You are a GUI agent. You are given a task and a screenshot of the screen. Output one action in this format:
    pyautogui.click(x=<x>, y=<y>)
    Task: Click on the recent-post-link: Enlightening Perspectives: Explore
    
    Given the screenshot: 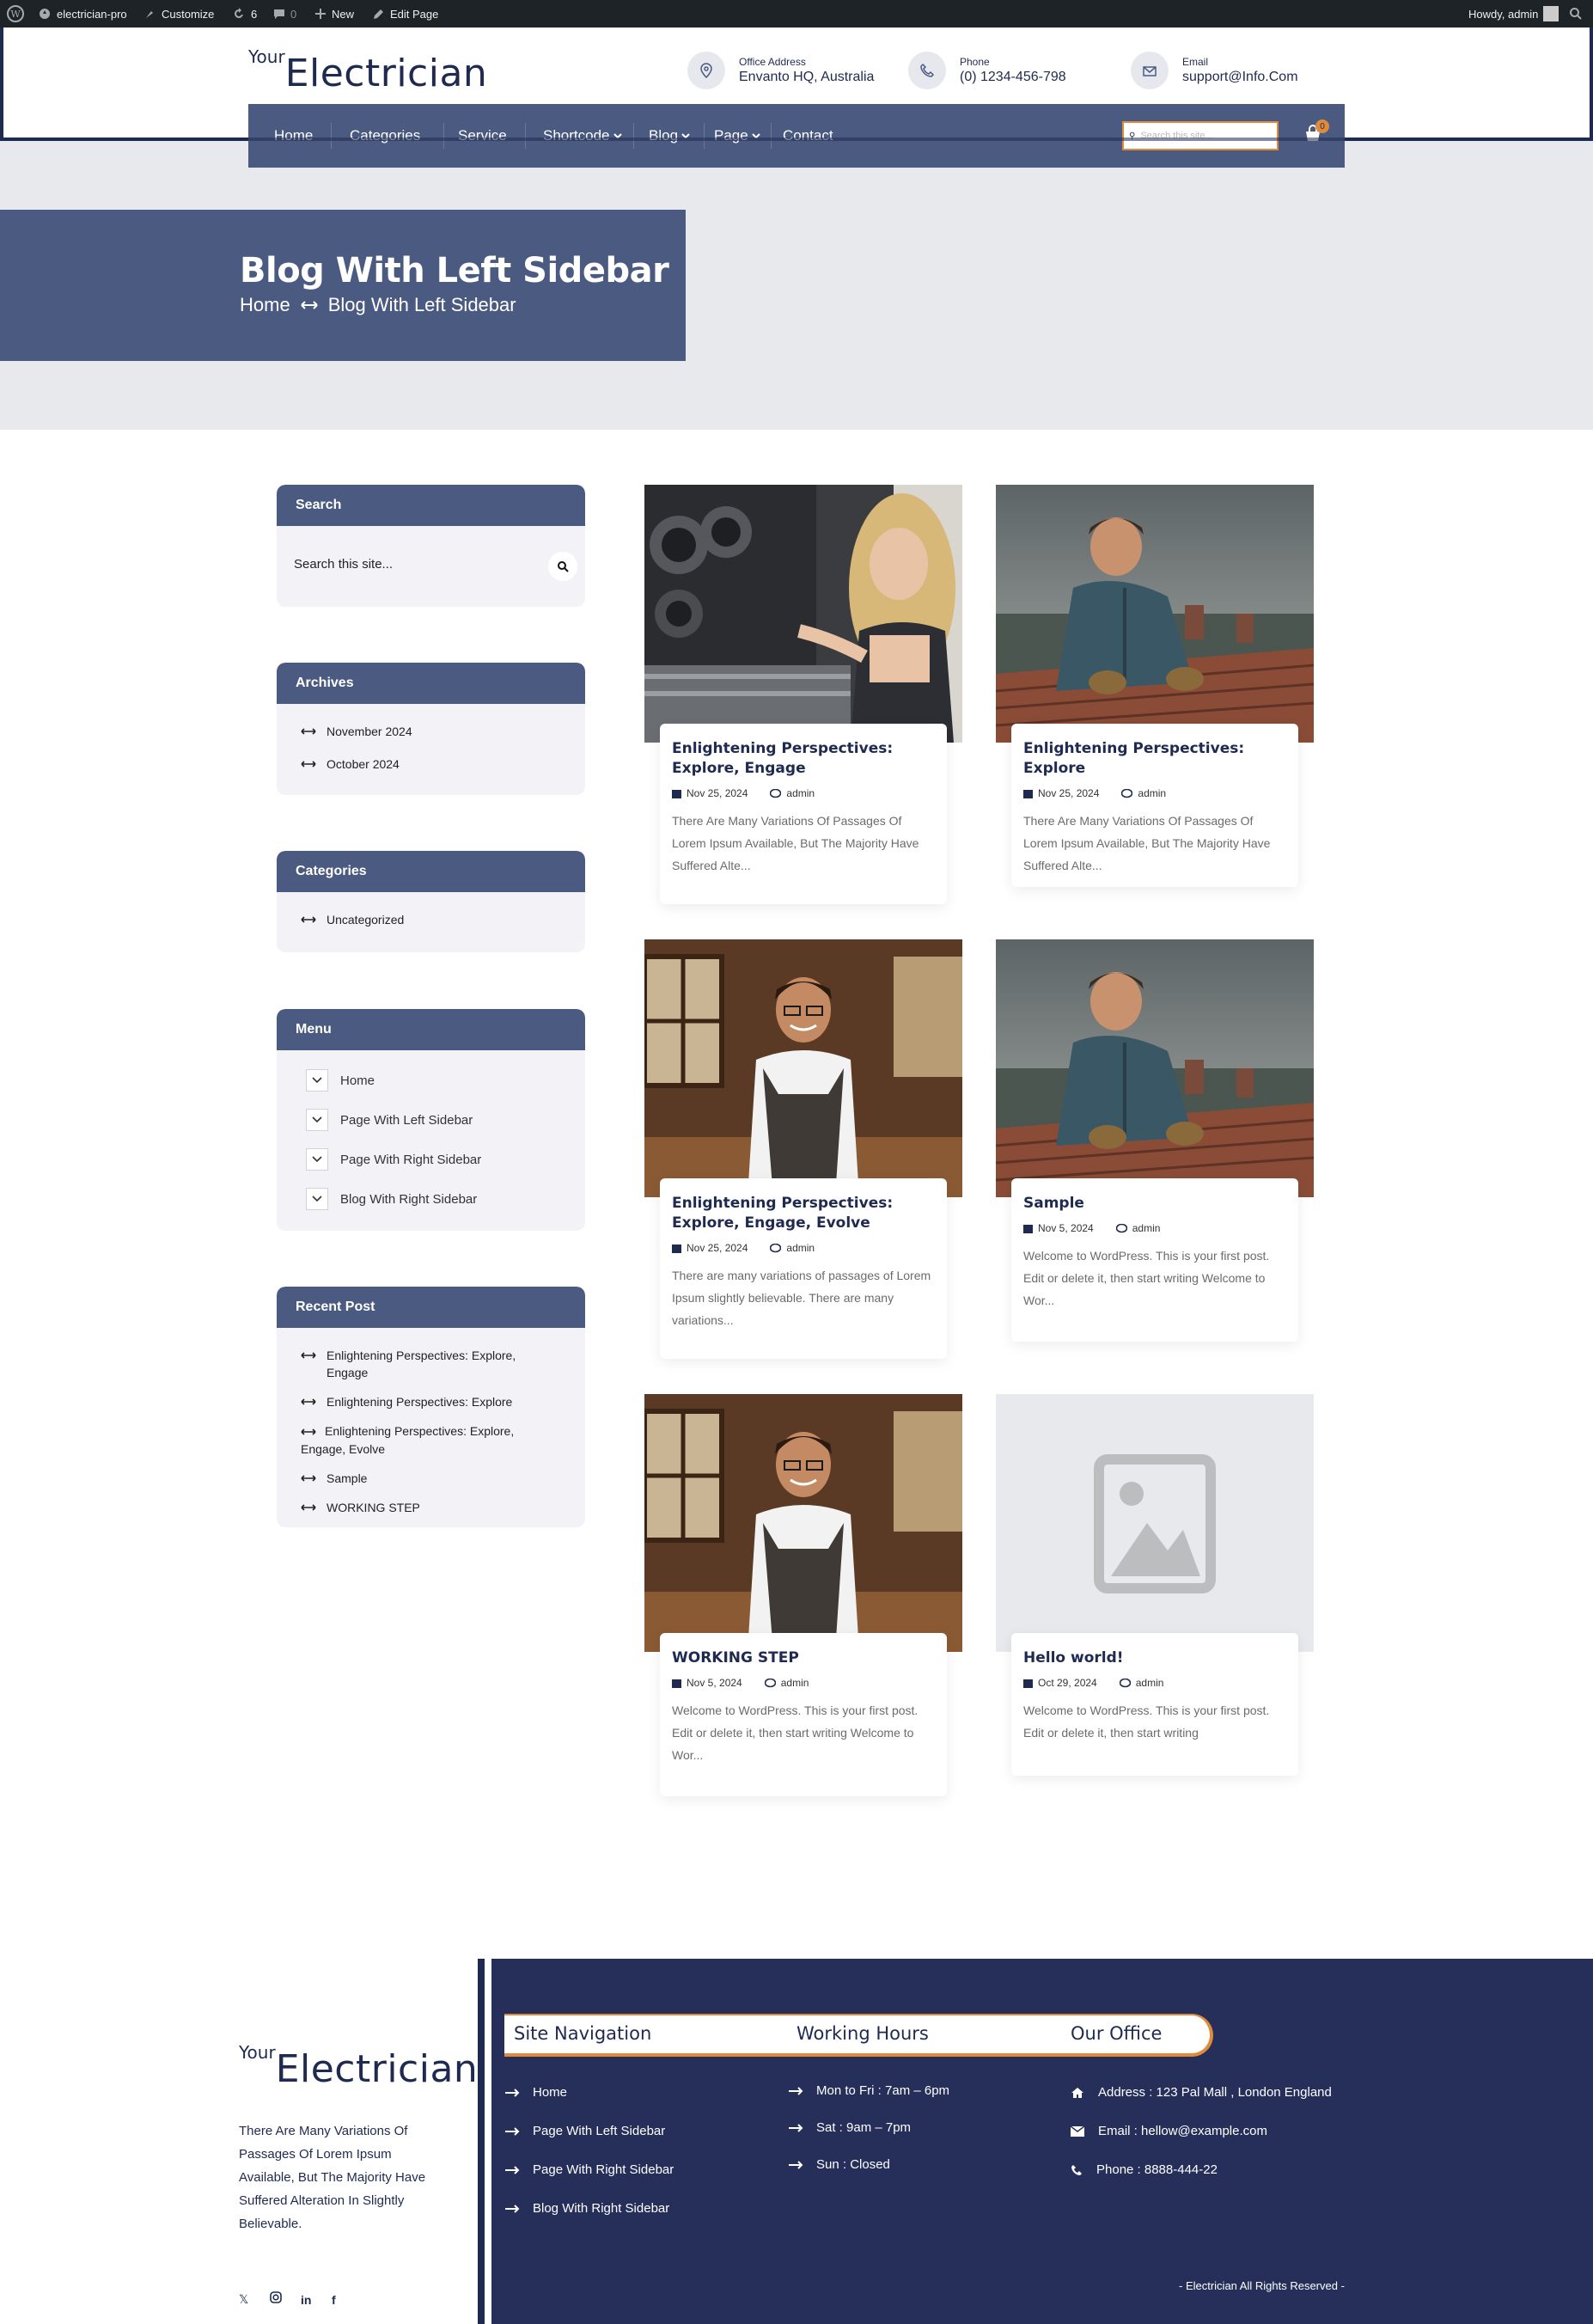 What is the action you would take?
    pyautogui.click(x=426, y=1402)
    